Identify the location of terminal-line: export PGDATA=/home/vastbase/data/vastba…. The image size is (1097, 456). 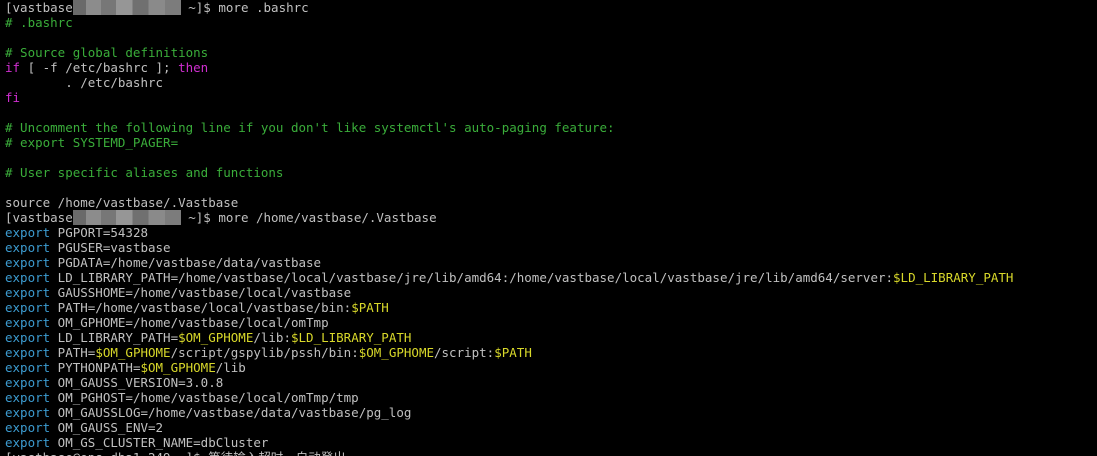
(163, 262).